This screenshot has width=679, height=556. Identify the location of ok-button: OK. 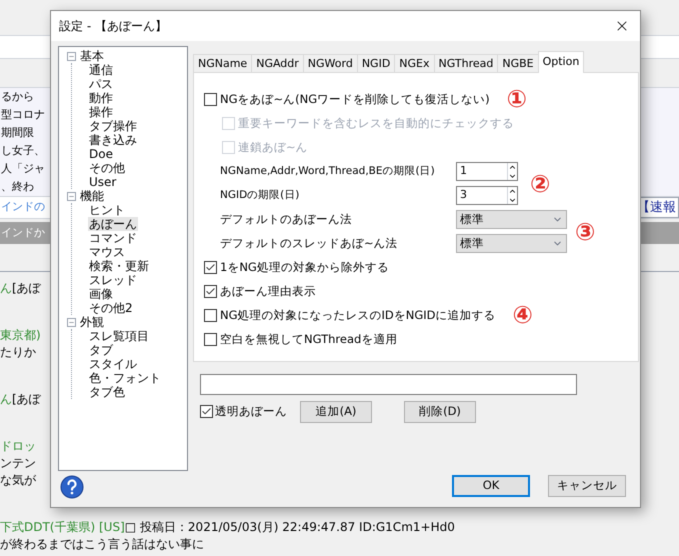
(491, 486).